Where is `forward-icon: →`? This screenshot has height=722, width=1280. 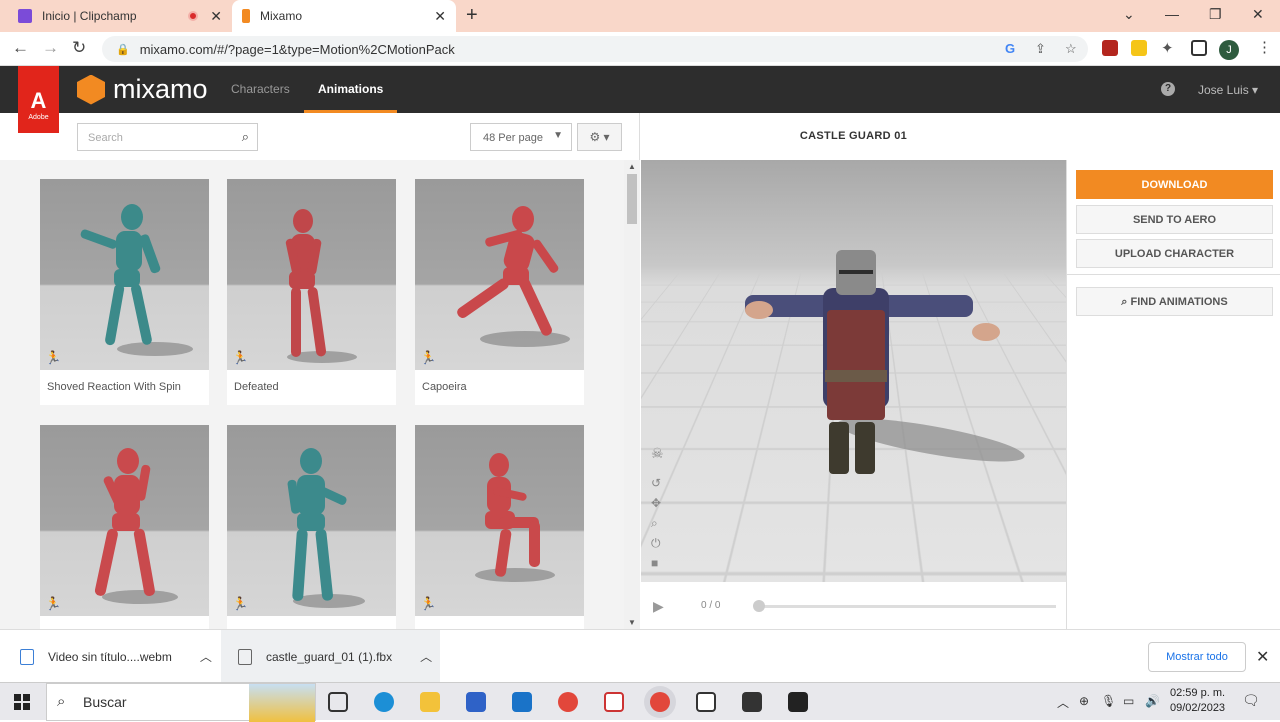
forward-icon: → is located at coordinates (50, 48).